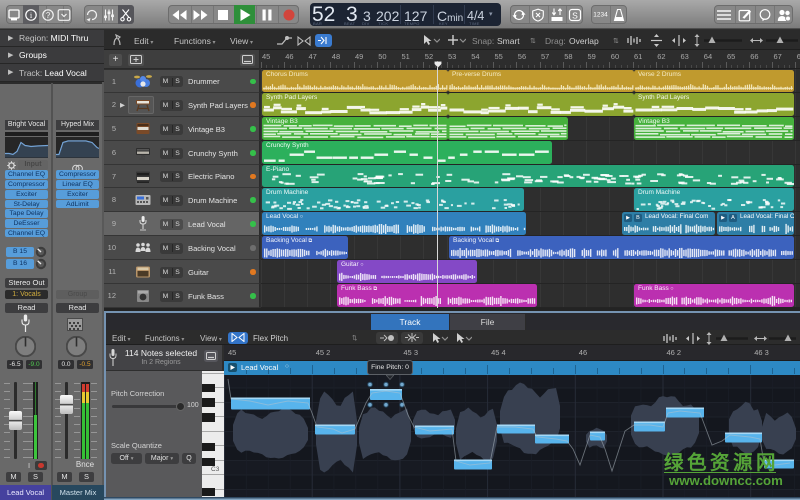 This screenshot has width=800, height=500. I want to click on svg-text: S, so click(575, 15).